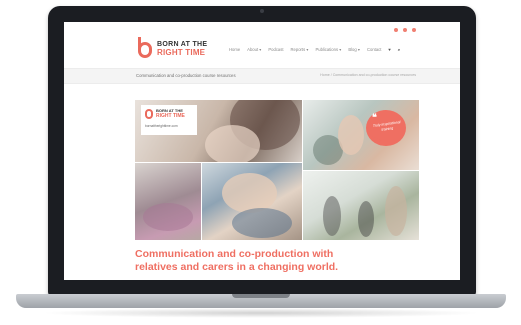 The width and height of the screenshot is (521, 325). Describe the element at coordinates (262, 11) in the screenshot. I see `webcam` at that location.